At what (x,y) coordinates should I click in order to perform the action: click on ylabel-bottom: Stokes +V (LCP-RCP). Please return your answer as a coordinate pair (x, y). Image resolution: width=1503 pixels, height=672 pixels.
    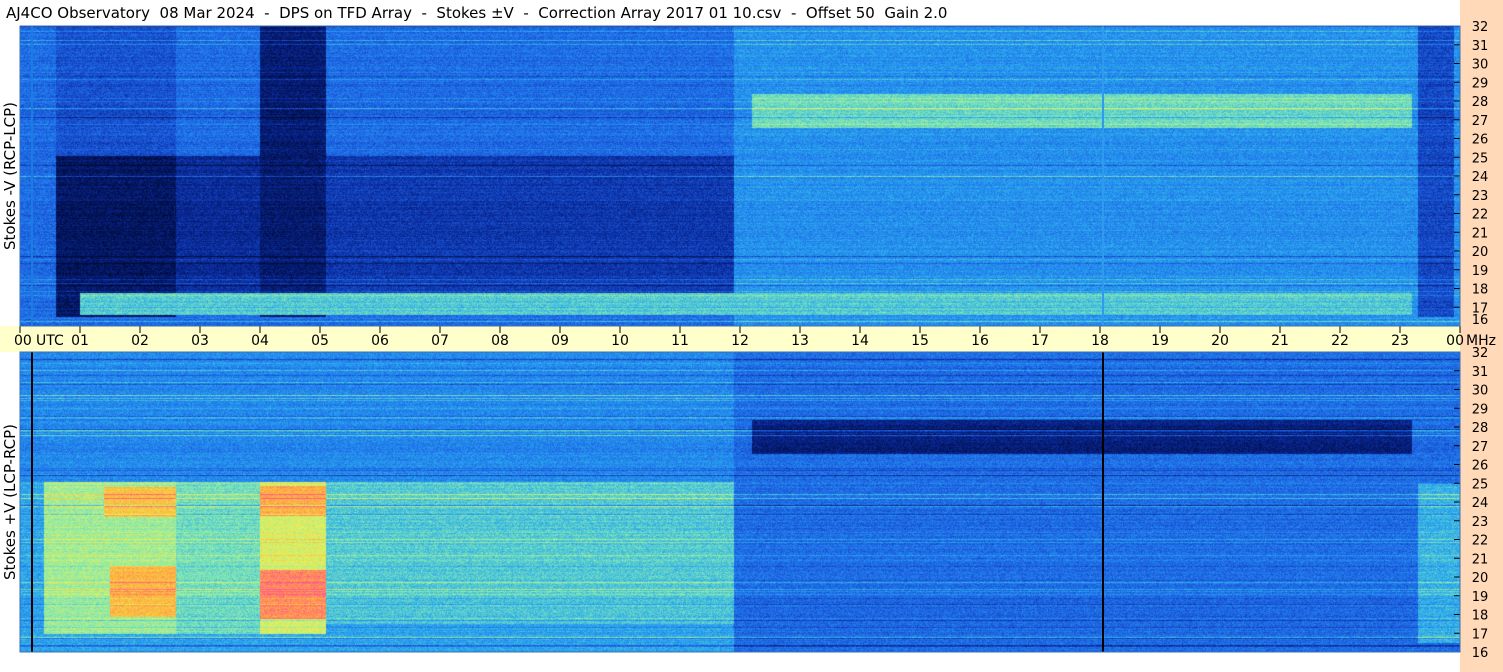
    Looking at the image, I should click on (10, 502).